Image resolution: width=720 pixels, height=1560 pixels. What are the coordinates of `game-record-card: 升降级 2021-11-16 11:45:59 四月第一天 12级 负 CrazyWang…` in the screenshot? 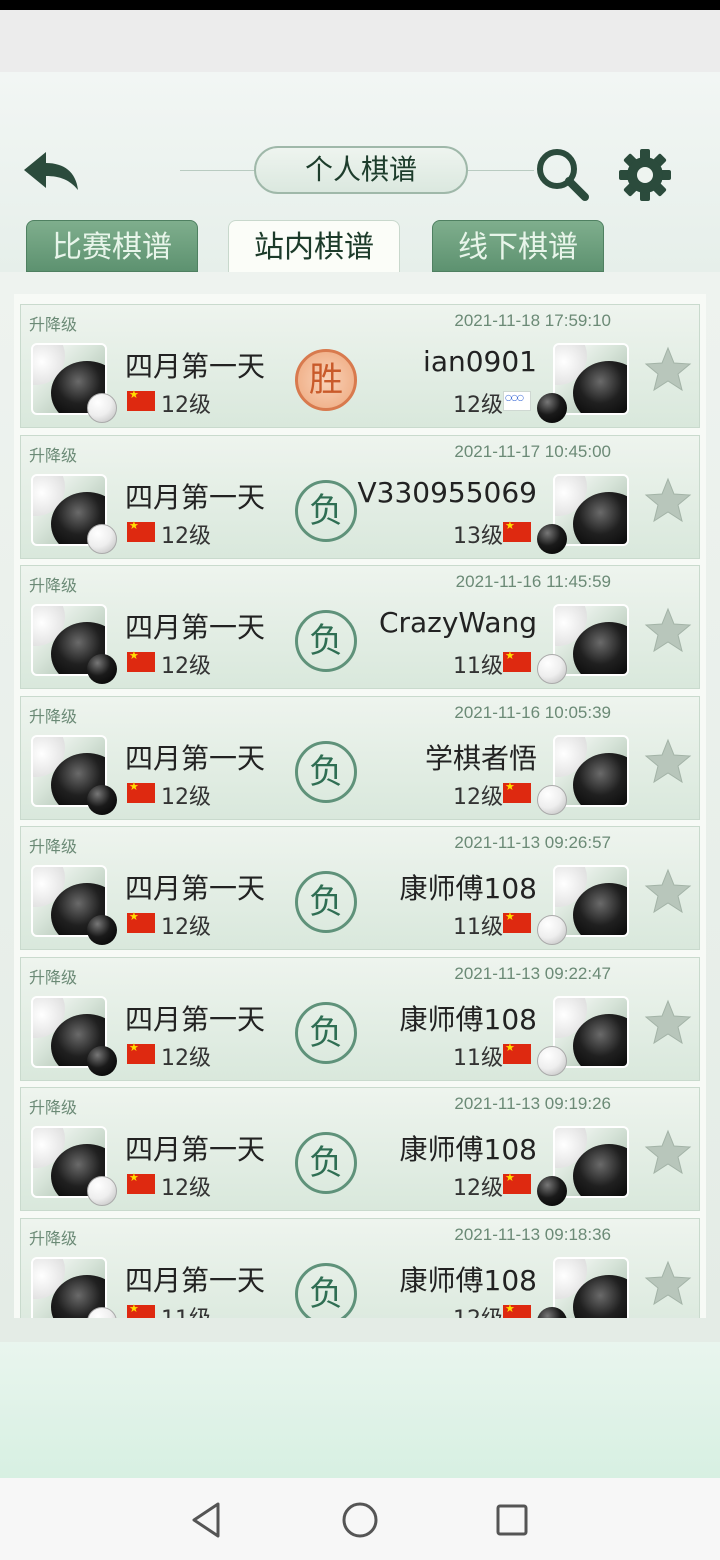 It's located at (360, 627).